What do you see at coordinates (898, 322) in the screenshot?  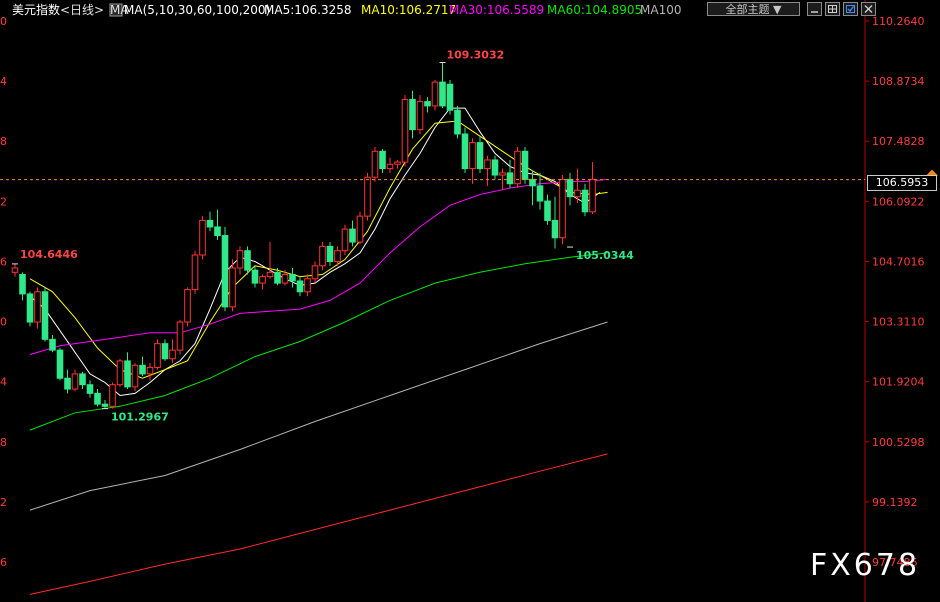 I see `y-tick-label: 103.3110` at bounding box center [898, 322].